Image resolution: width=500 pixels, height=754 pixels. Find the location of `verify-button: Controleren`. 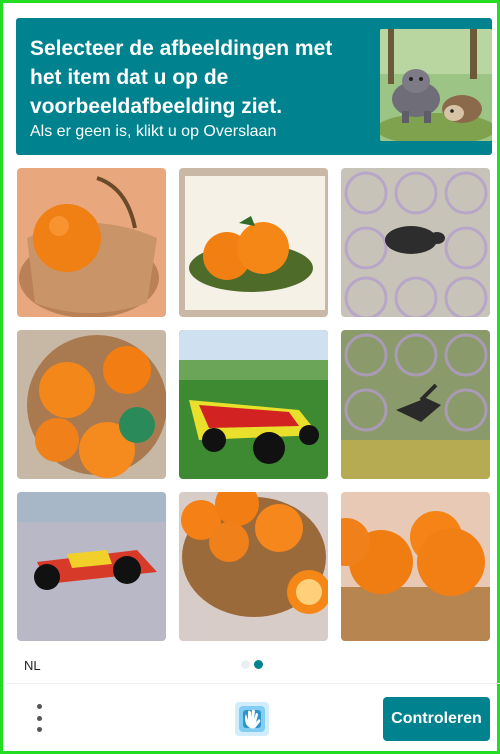

verify-button: Controleren is located at coordinates (436, 719).